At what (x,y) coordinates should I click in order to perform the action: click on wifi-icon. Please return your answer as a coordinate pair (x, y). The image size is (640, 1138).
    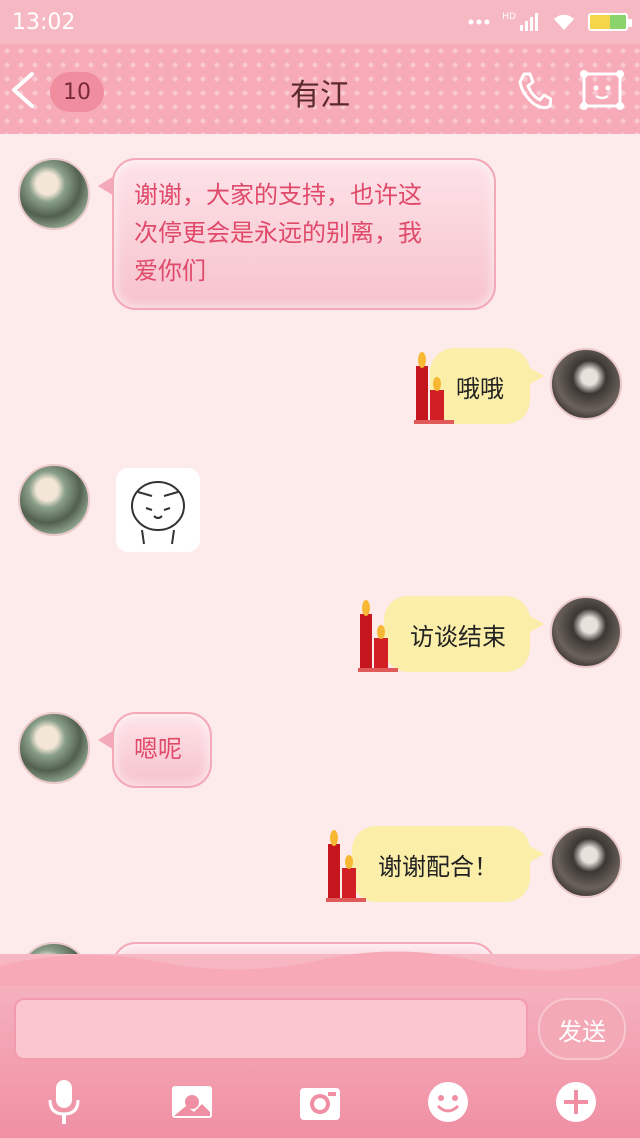
    Looking at the image, I should click on (564, 22).